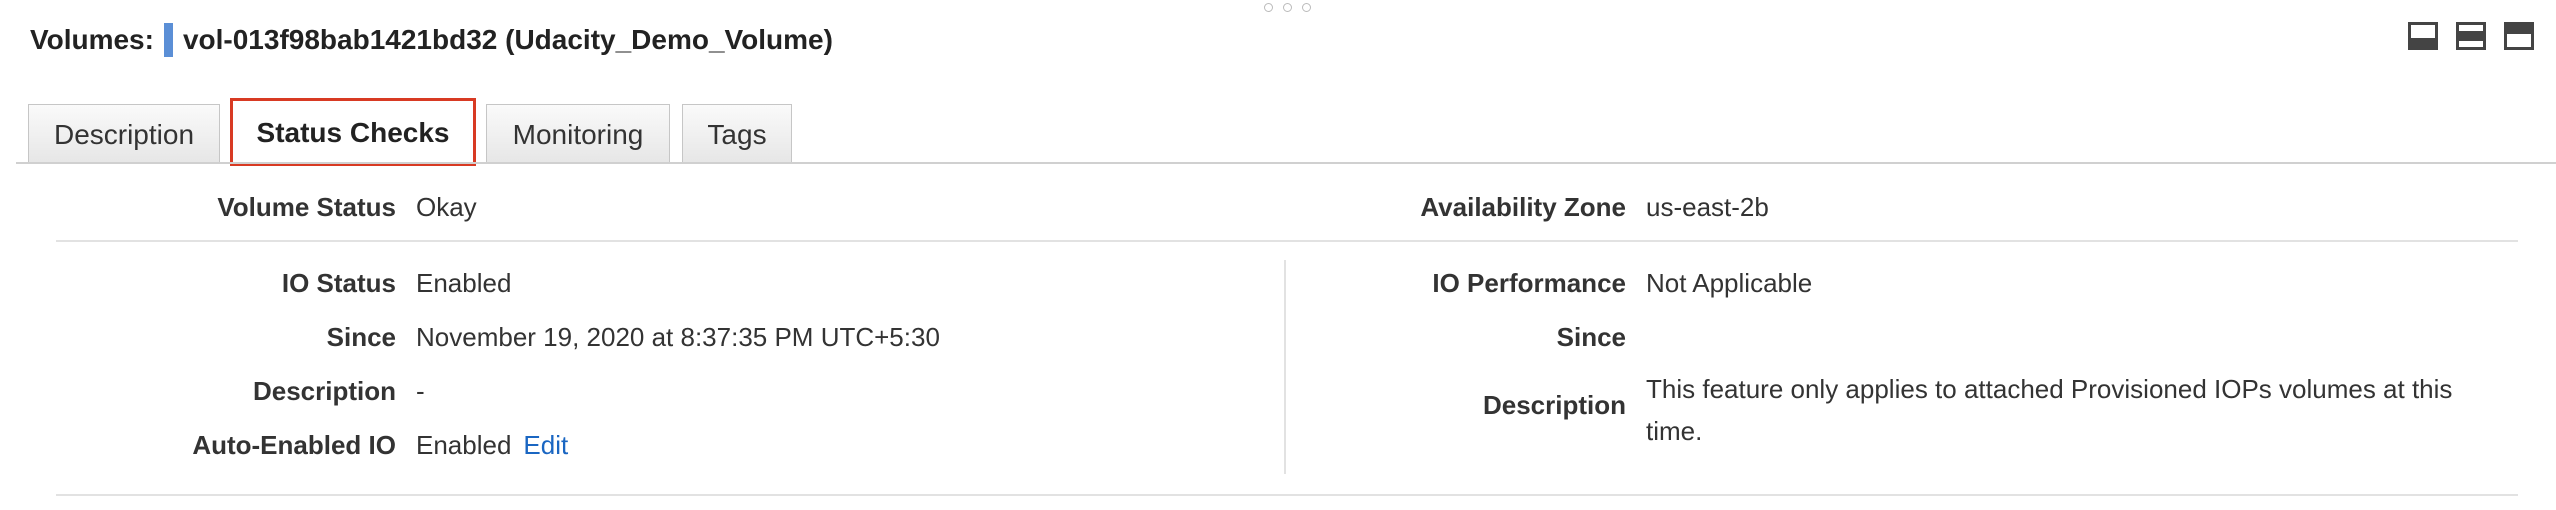 This screenshot has width=2556, height=510. Describe the element at coordinates (2519, 36) in the screenshot. I see `panel-top-layout-icon` at that location.